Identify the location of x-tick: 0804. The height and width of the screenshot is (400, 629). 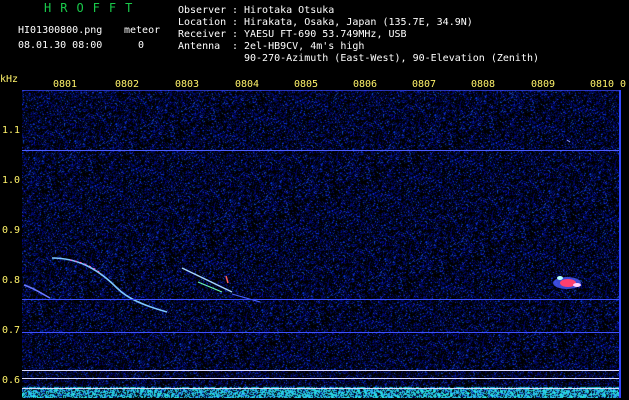
(247, 84).